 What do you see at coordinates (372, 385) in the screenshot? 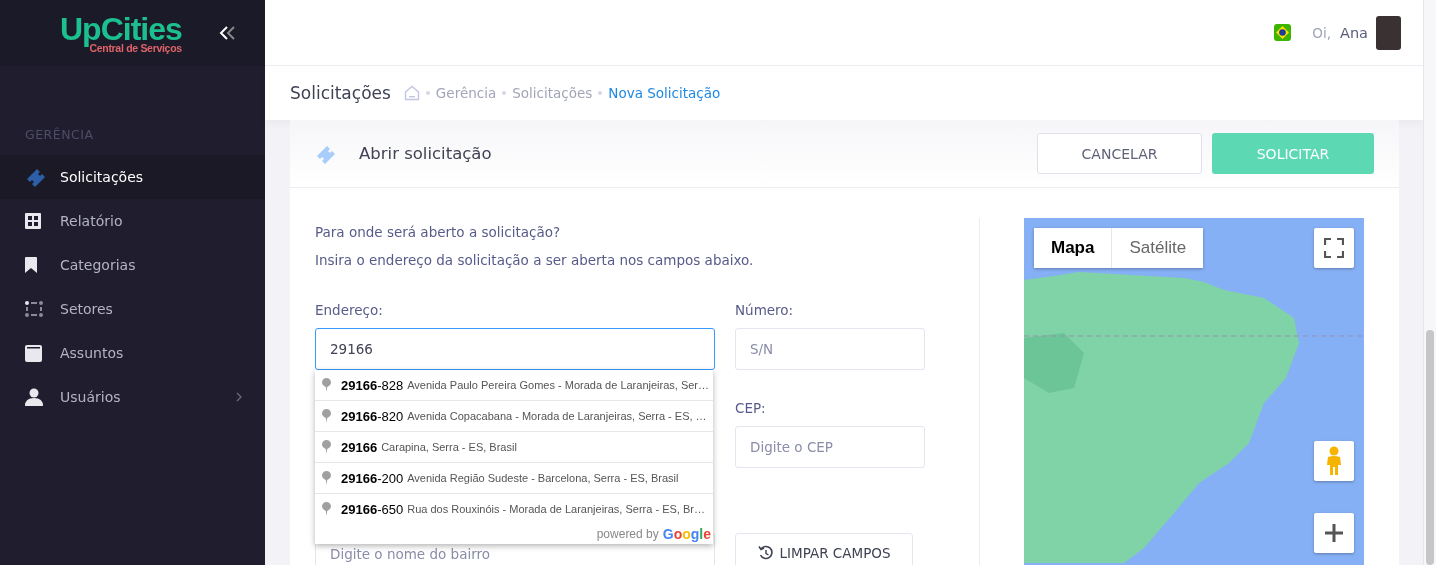
I see `suggestion-code: 29166-828` at bounding box center [372, 385].